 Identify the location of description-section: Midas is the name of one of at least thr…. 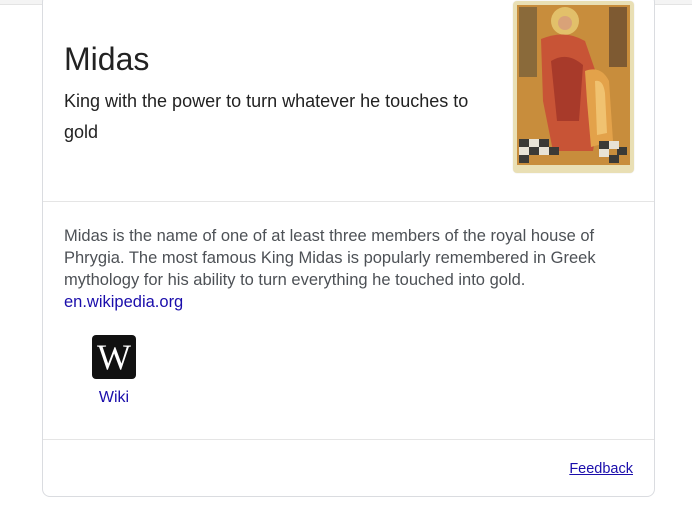
(351, 269).